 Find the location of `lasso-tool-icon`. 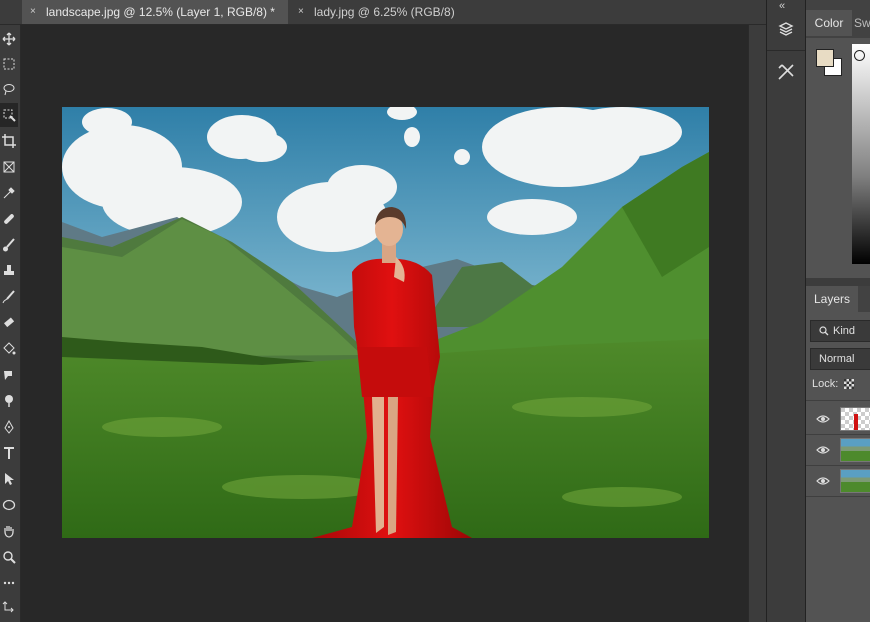

lasso-tool-icon is located at coordinates (9, 89).